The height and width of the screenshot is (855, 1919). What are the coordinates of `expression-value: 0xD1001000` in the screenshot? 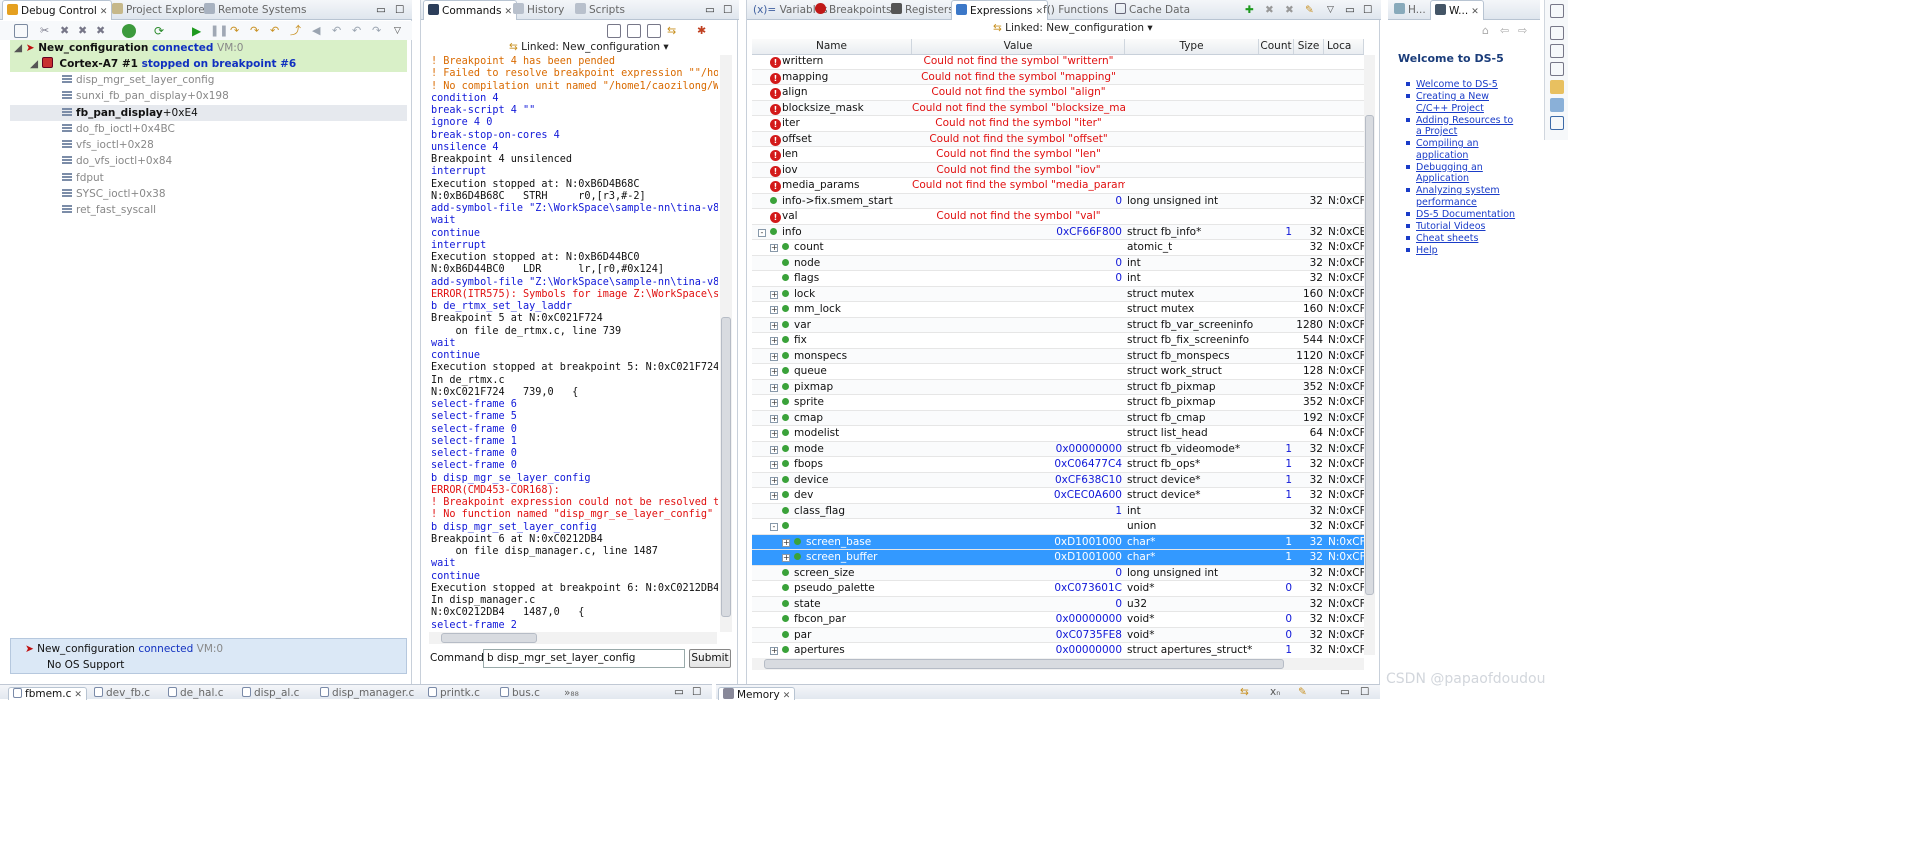 It's located at (1017, 543).